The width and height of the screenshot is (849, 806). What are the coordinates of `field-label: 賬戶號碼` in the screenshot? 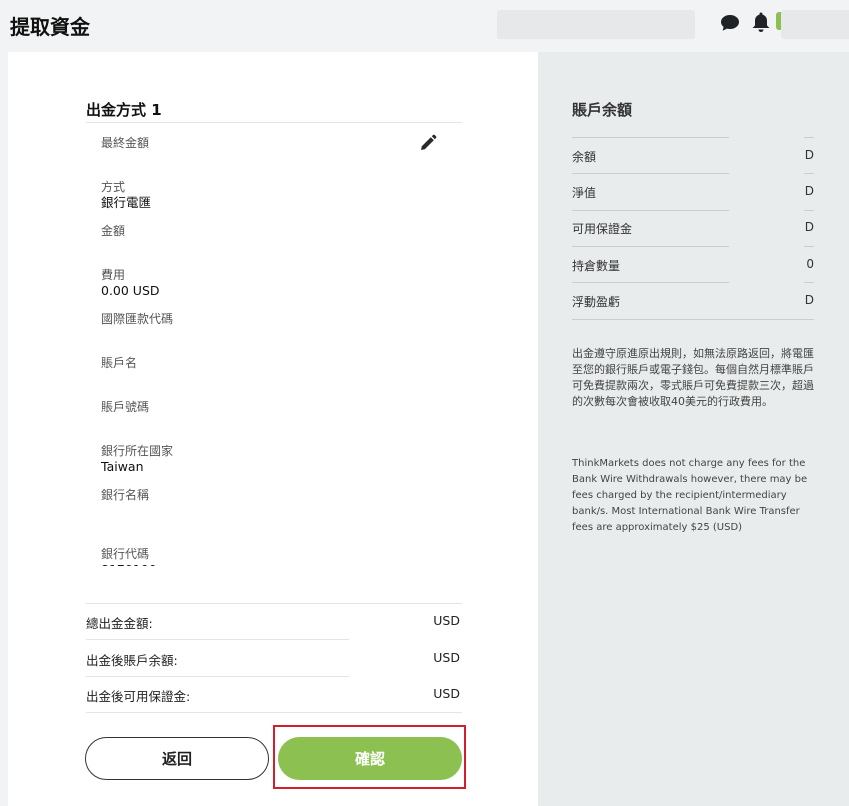 It's located at (125, 407).